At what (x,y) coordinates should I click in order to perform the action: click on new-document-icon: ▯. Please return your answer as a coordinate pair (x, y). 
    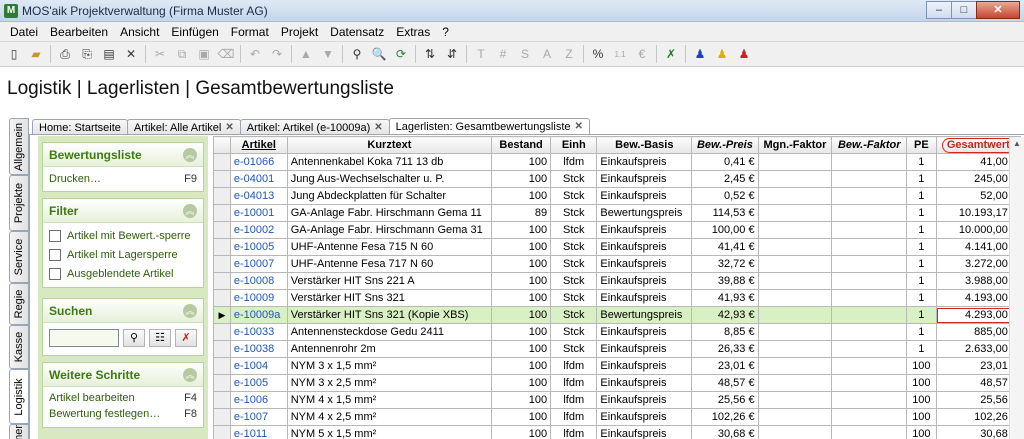
    Looking at the image, I should click on (14, 54).